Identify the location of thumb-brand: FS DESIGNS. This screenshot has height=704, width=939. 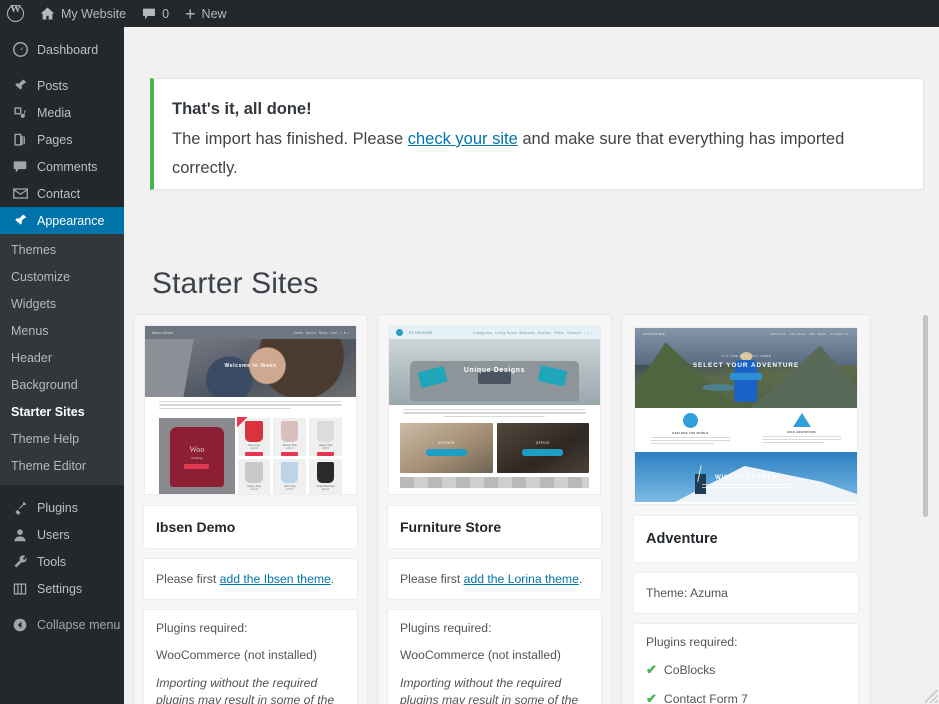
(421, 332).